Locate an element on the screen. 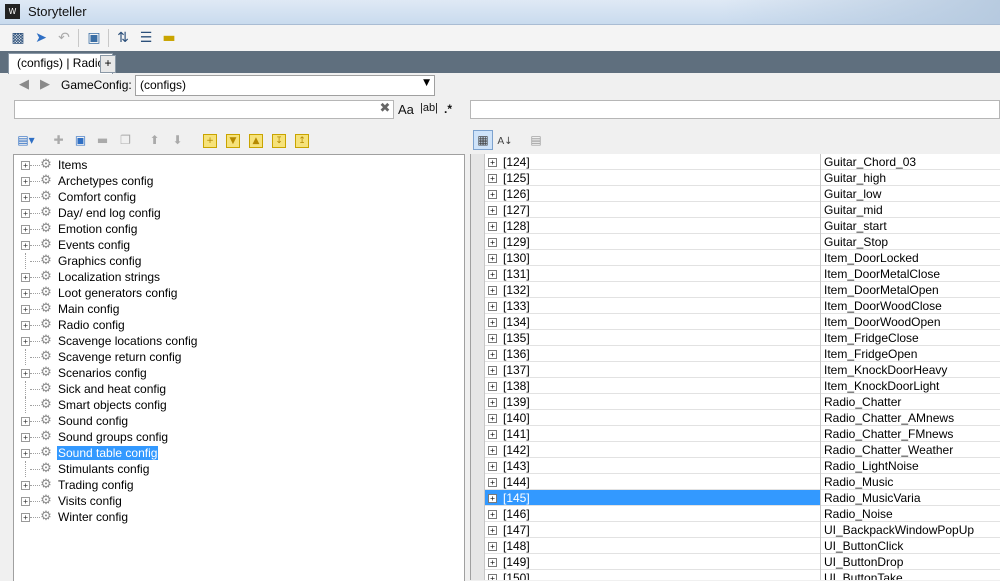 The height and width of the screenshot is (581, 1000). grid-row-value: Item_KnockDoorLight is located at coordinates (881, 386).